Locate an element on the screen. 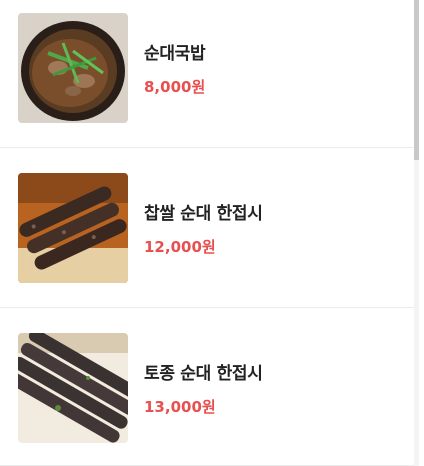 Image resolution: width=424 pixels, height=466 pixels. scrollbar-thumb is located at coordinates (416, 80).